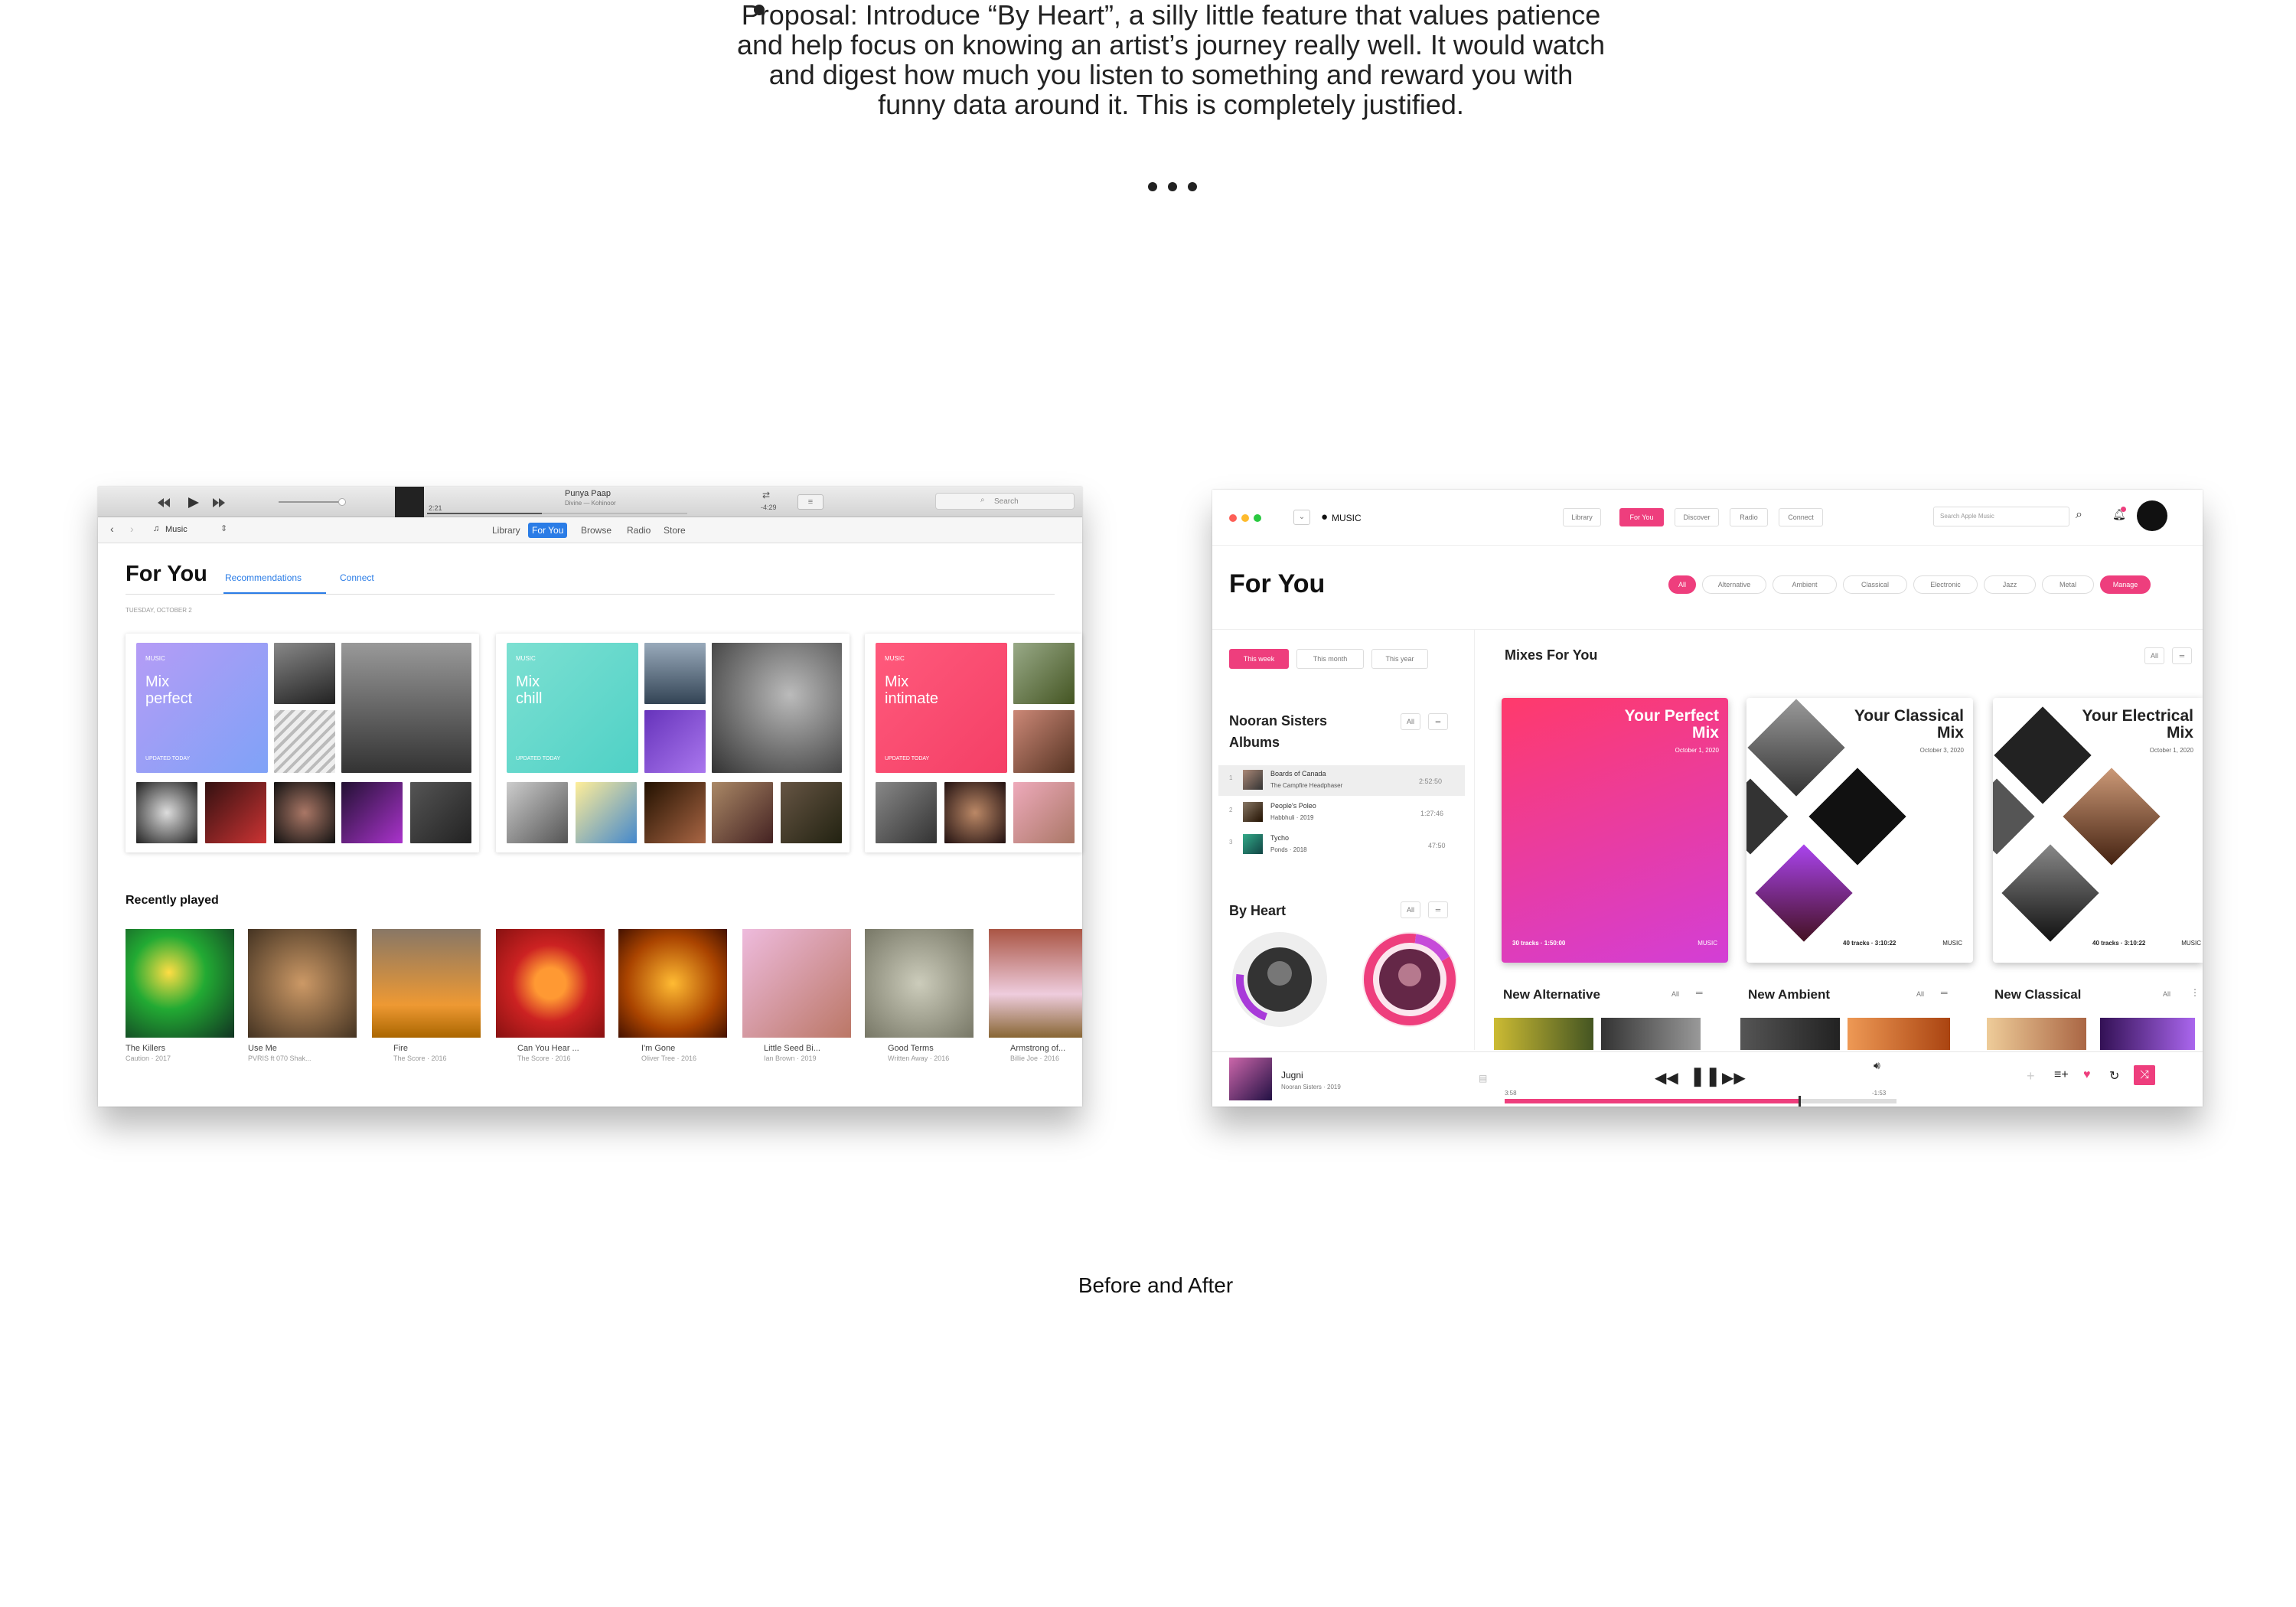  What do you see at coordinates (1245, 518) in the screenshot?
I see `minimize-window-icon` at bounding box center [1245, 518].